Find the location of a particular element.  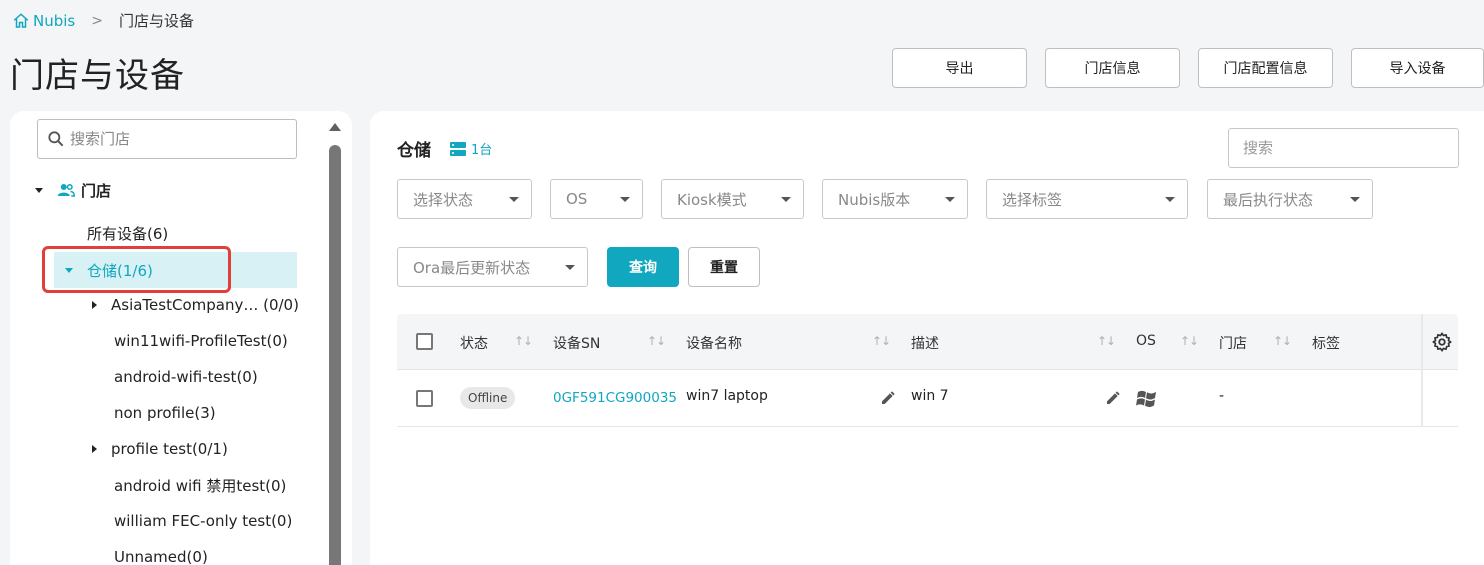

tree-item: profile test(0/1) is located at coordinates (160, 449).